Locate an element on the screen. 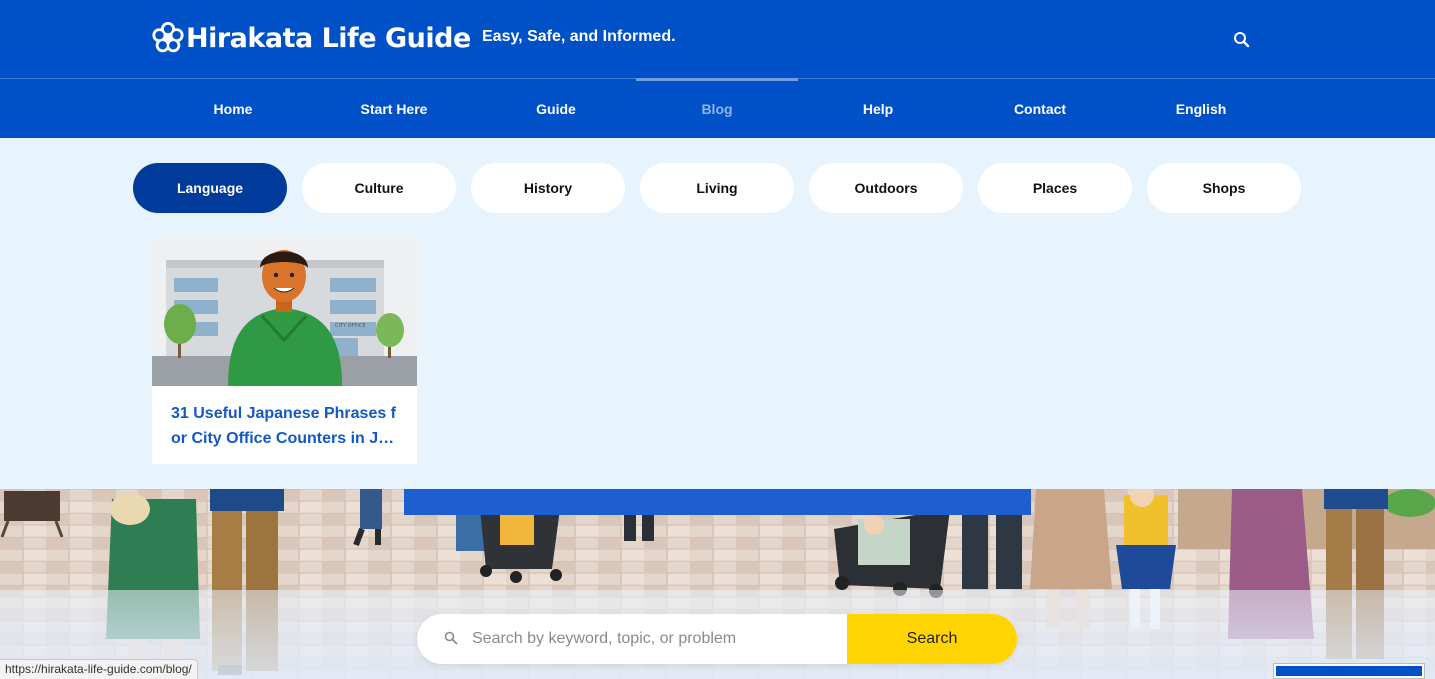  nav-guide: Guide is located at coordinates (556, 109).